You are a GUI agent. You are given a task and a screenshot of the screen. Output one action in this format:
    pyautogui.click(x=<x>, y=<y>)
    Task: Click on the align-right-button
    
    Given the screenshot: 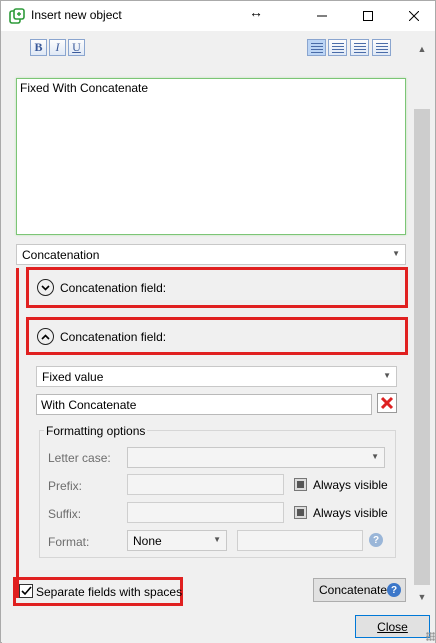 What is the action you would take?
    pyautogui.click(x=359, y=47)
    